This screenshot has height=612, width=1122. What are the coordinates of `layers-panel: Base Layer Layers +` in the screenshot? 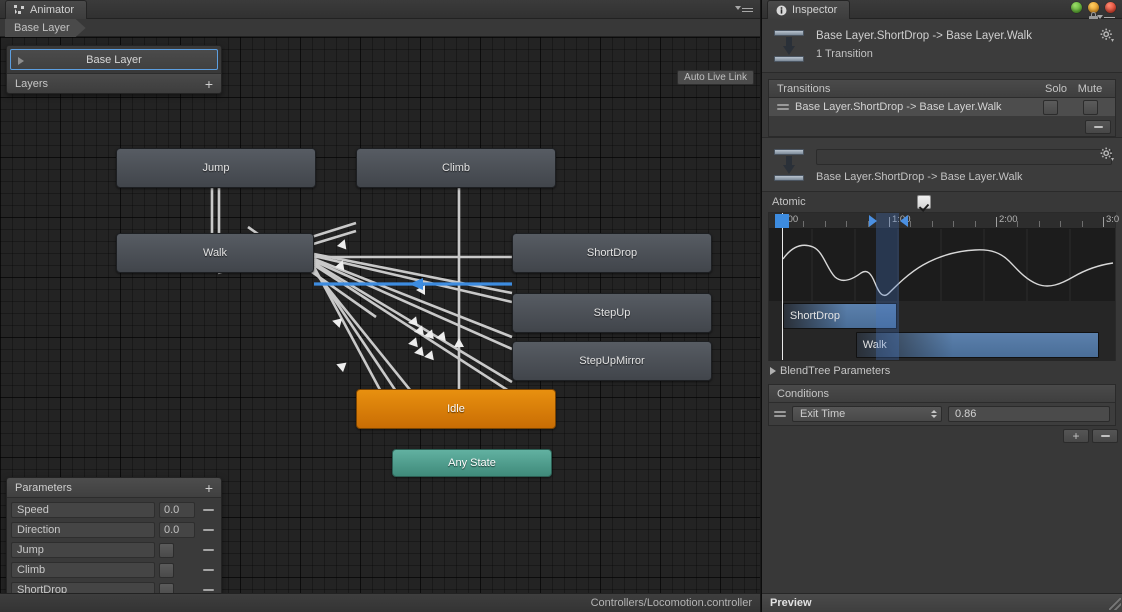 It's located at (114, 69).